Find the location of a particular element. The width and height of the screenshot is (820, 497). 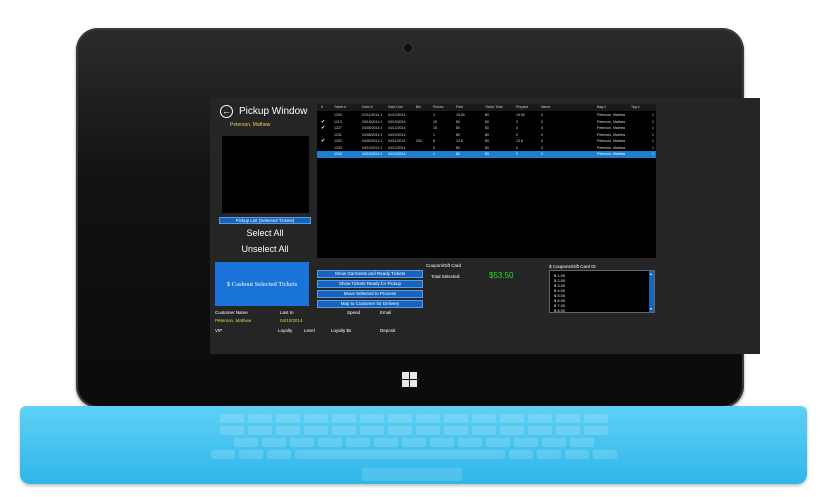

column-header: Date Due is located at coordinates (395, 107).